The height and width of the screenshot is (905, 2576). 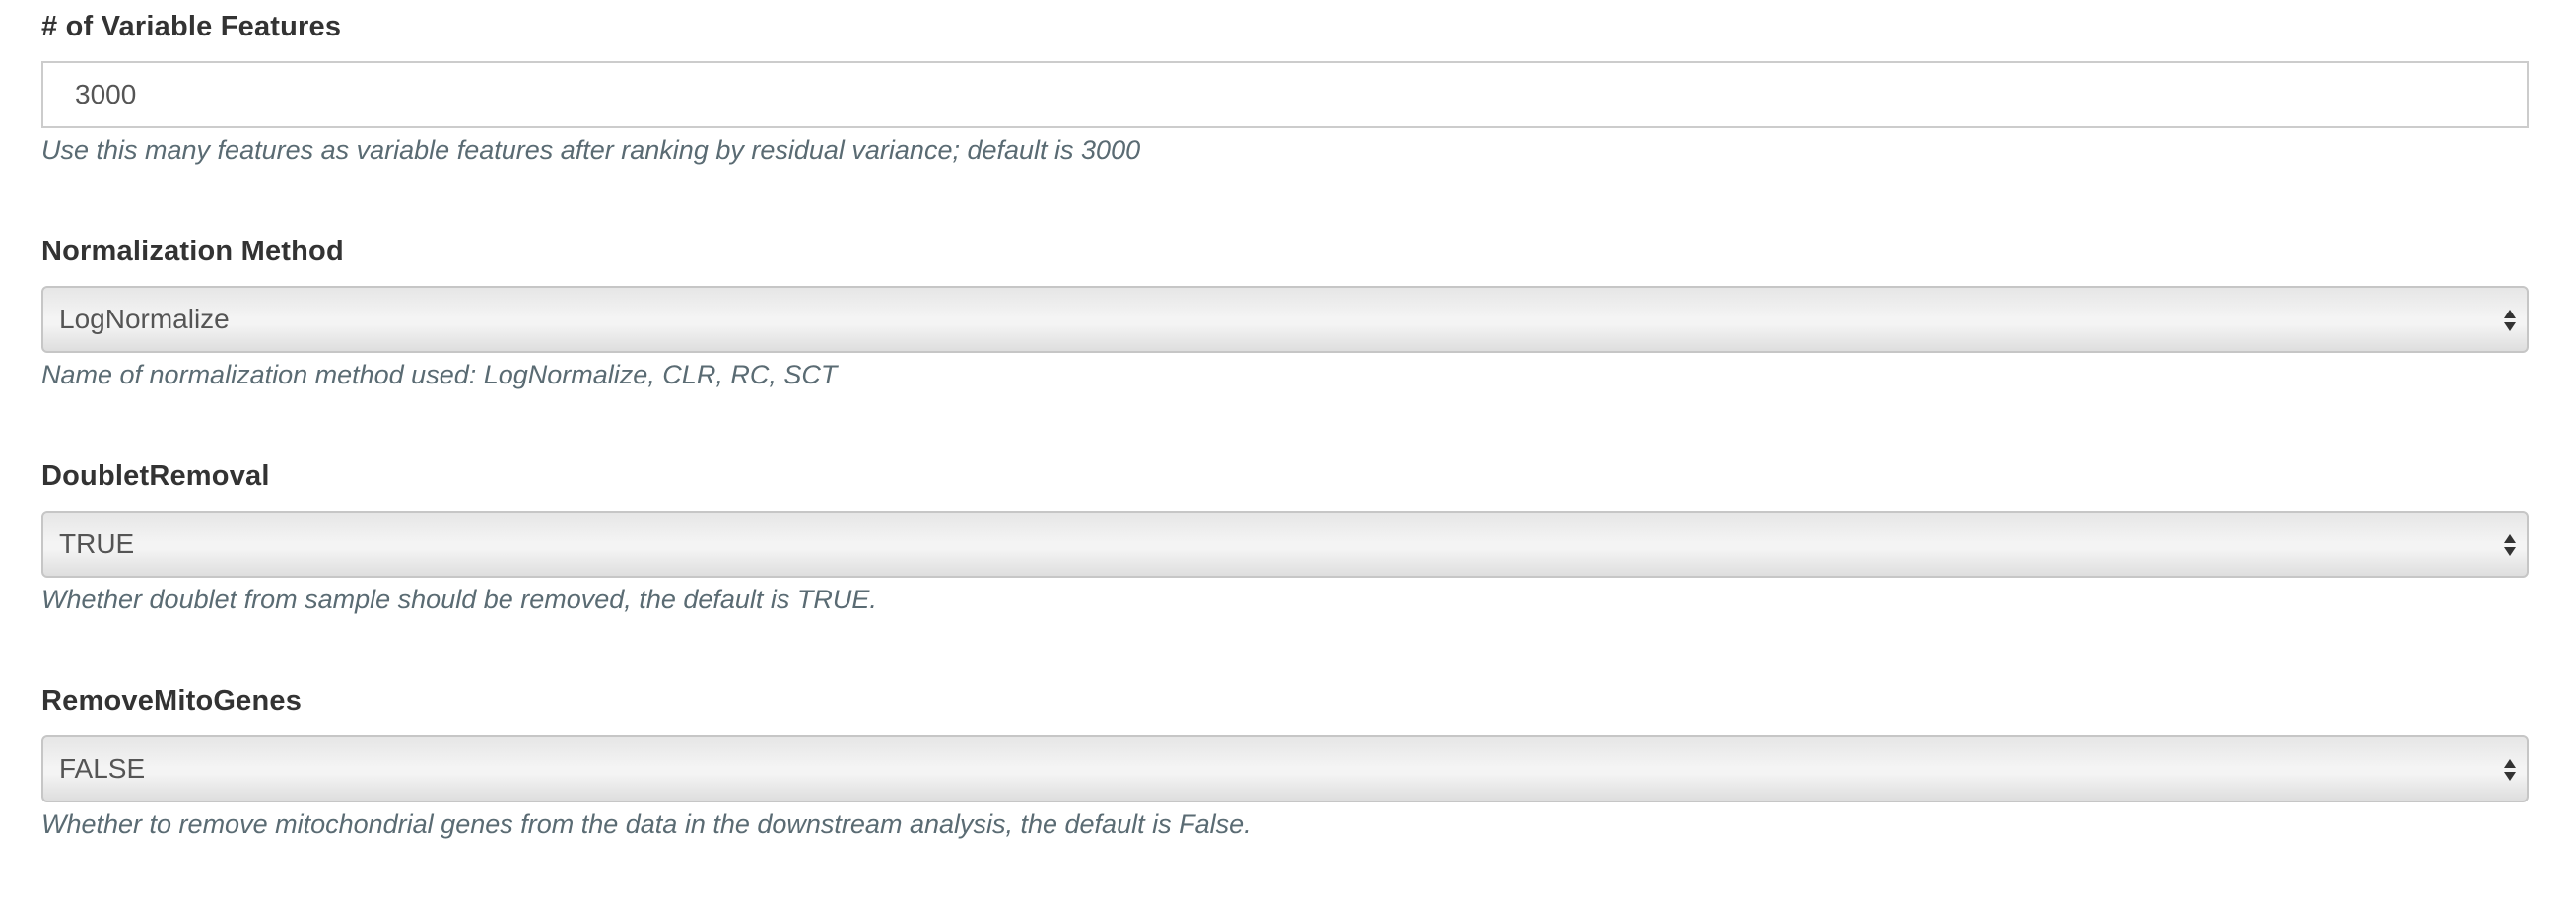 What do you see at coordinates (1285, 544) in the screenshot?
I see `doublet-removal-select: TRUE` at bounding box center [1285, 544].